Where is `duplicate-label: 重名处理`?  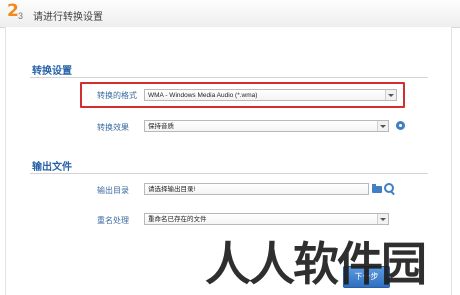 duplicate-label: 重名处理 is located at coordinates (113, 220).